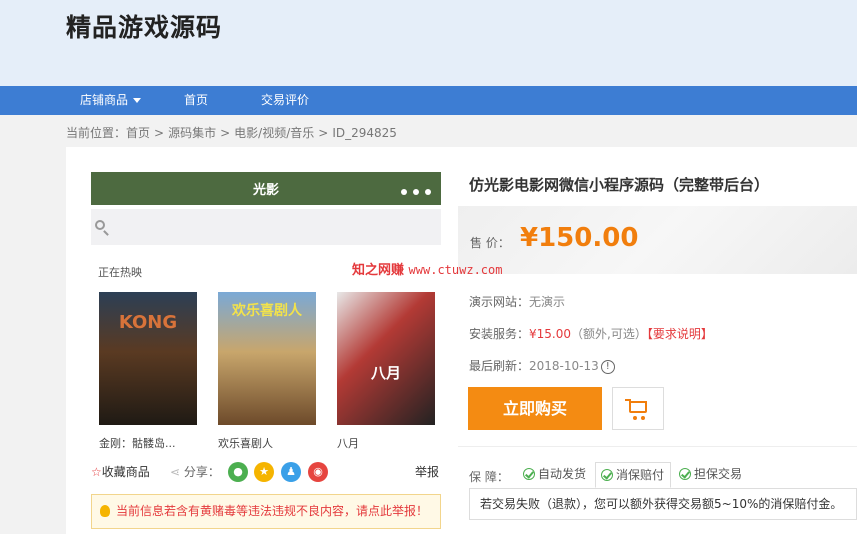 The image size is (857, 534). What do you see at coordinates (196, 100) in the screenshot?
I see `nav-home: 首页` at bounding box center [196, 100].